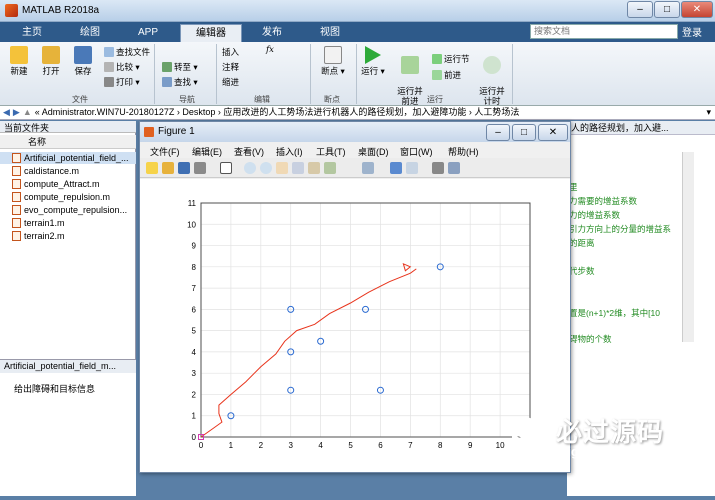 The height and width of the screenshot is (500, 715). What do you see at coordinates (708, 112) in the screenshot?
I see `address-dropdown-icon: ▾` at bounding box center [708, 112].